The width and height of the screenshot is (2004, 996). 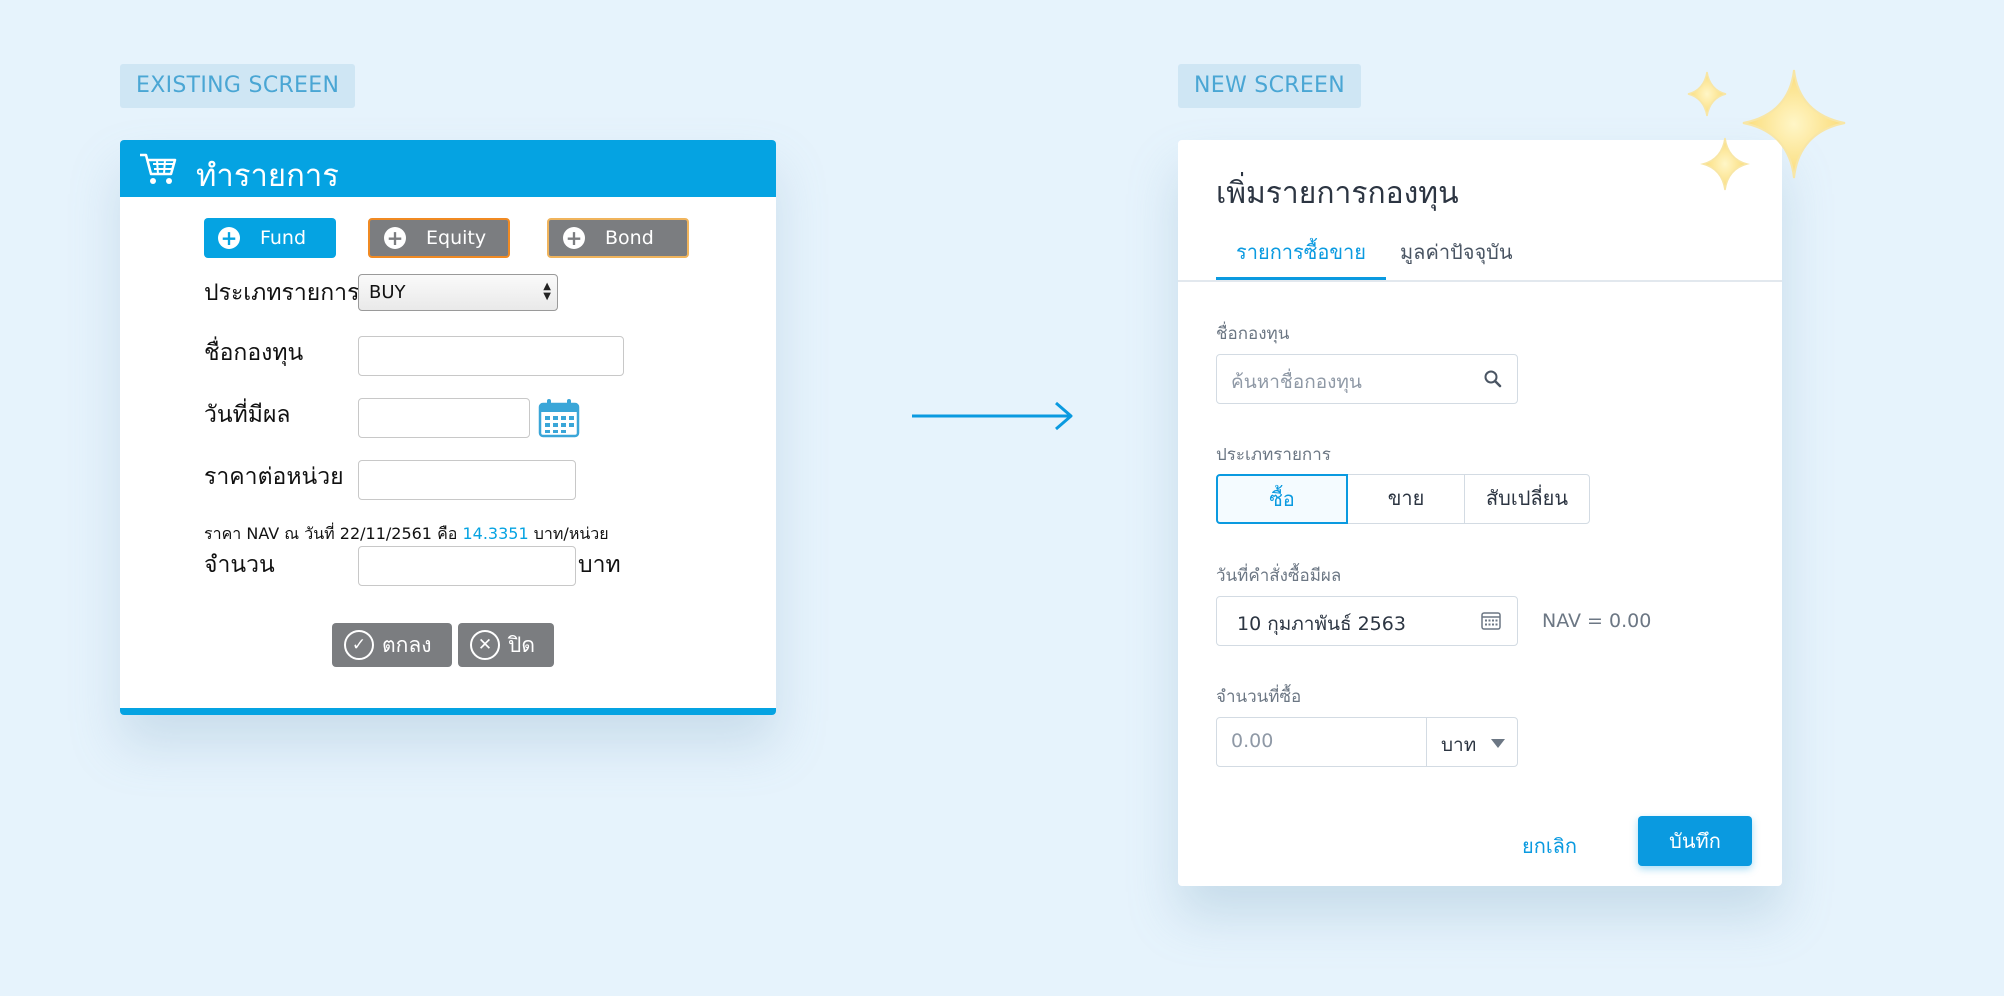 I want to click on select-arrows-icon: ▲ ▼, so click(x=547, y=291).